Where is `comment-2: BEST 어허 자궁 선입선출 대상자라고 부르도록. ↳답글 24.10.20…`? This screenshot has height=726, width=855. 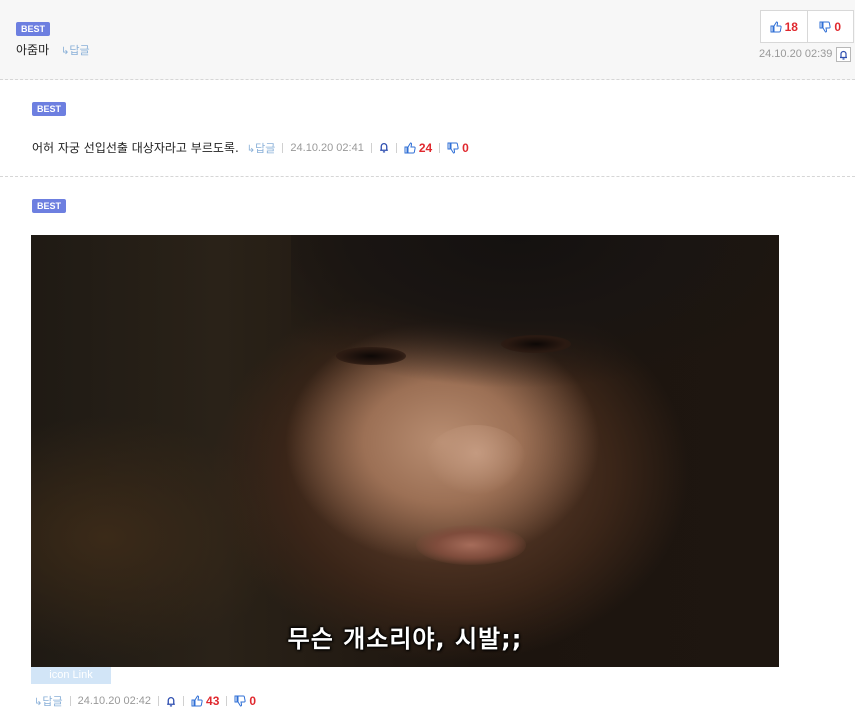
comment-2: BEST 어허 자궁 선입선출 대상자라고 부르도록. ↳답글 24.10.20… is located at coordinates (427, 128).